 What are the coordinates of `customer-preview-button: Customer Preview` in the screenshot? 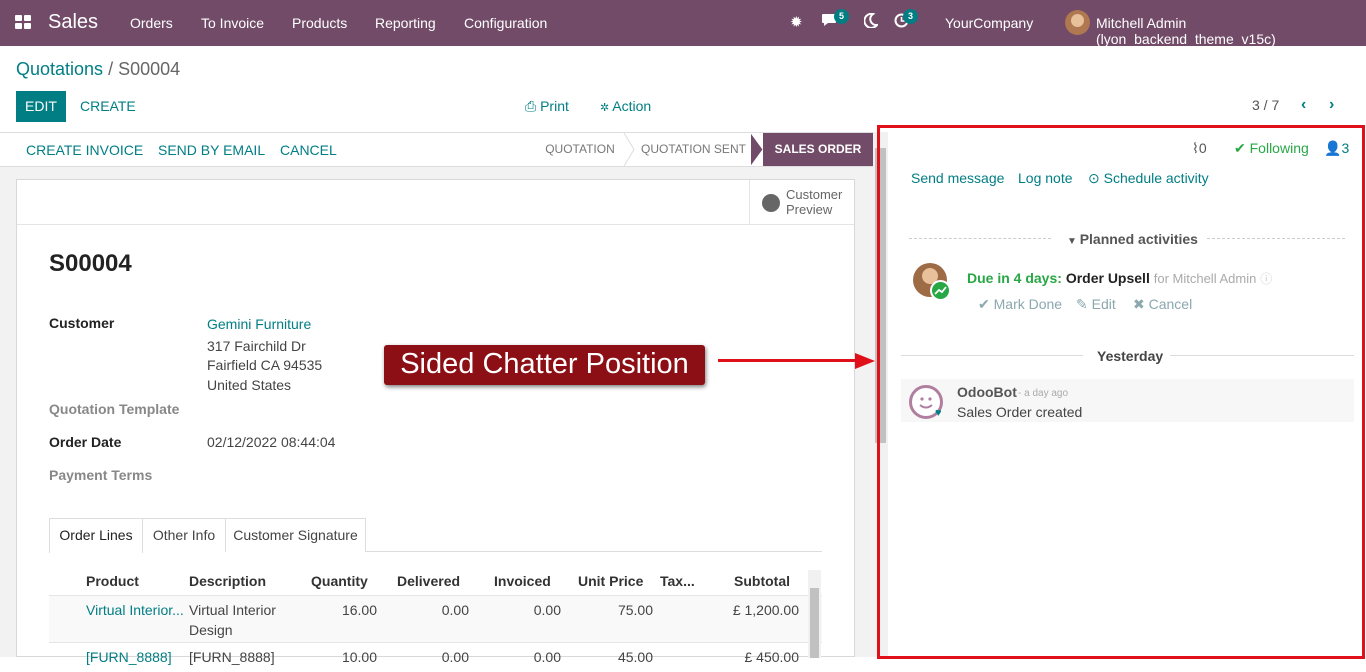 It's located at (801, 202).